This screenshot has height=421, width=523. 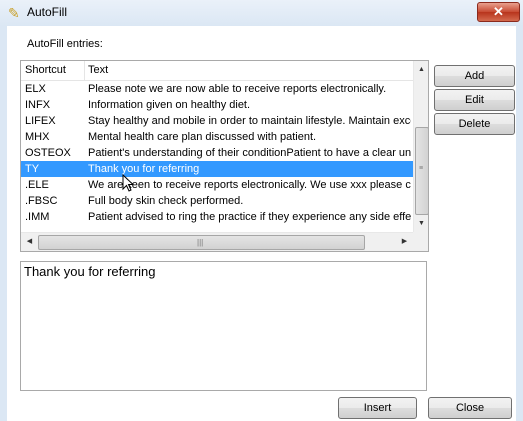 What do you see at coordinates (37, 217) in the screenshot?
I see `list-item-shortcut: .IMM` at bounding box center [37, 217].